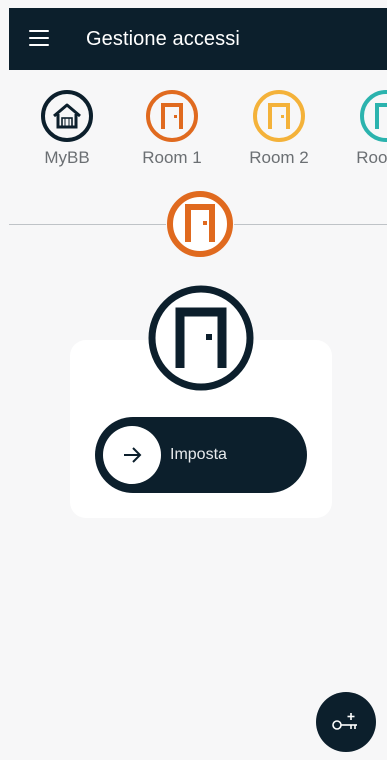  I want to click on add-key-button, so click(346, 722).